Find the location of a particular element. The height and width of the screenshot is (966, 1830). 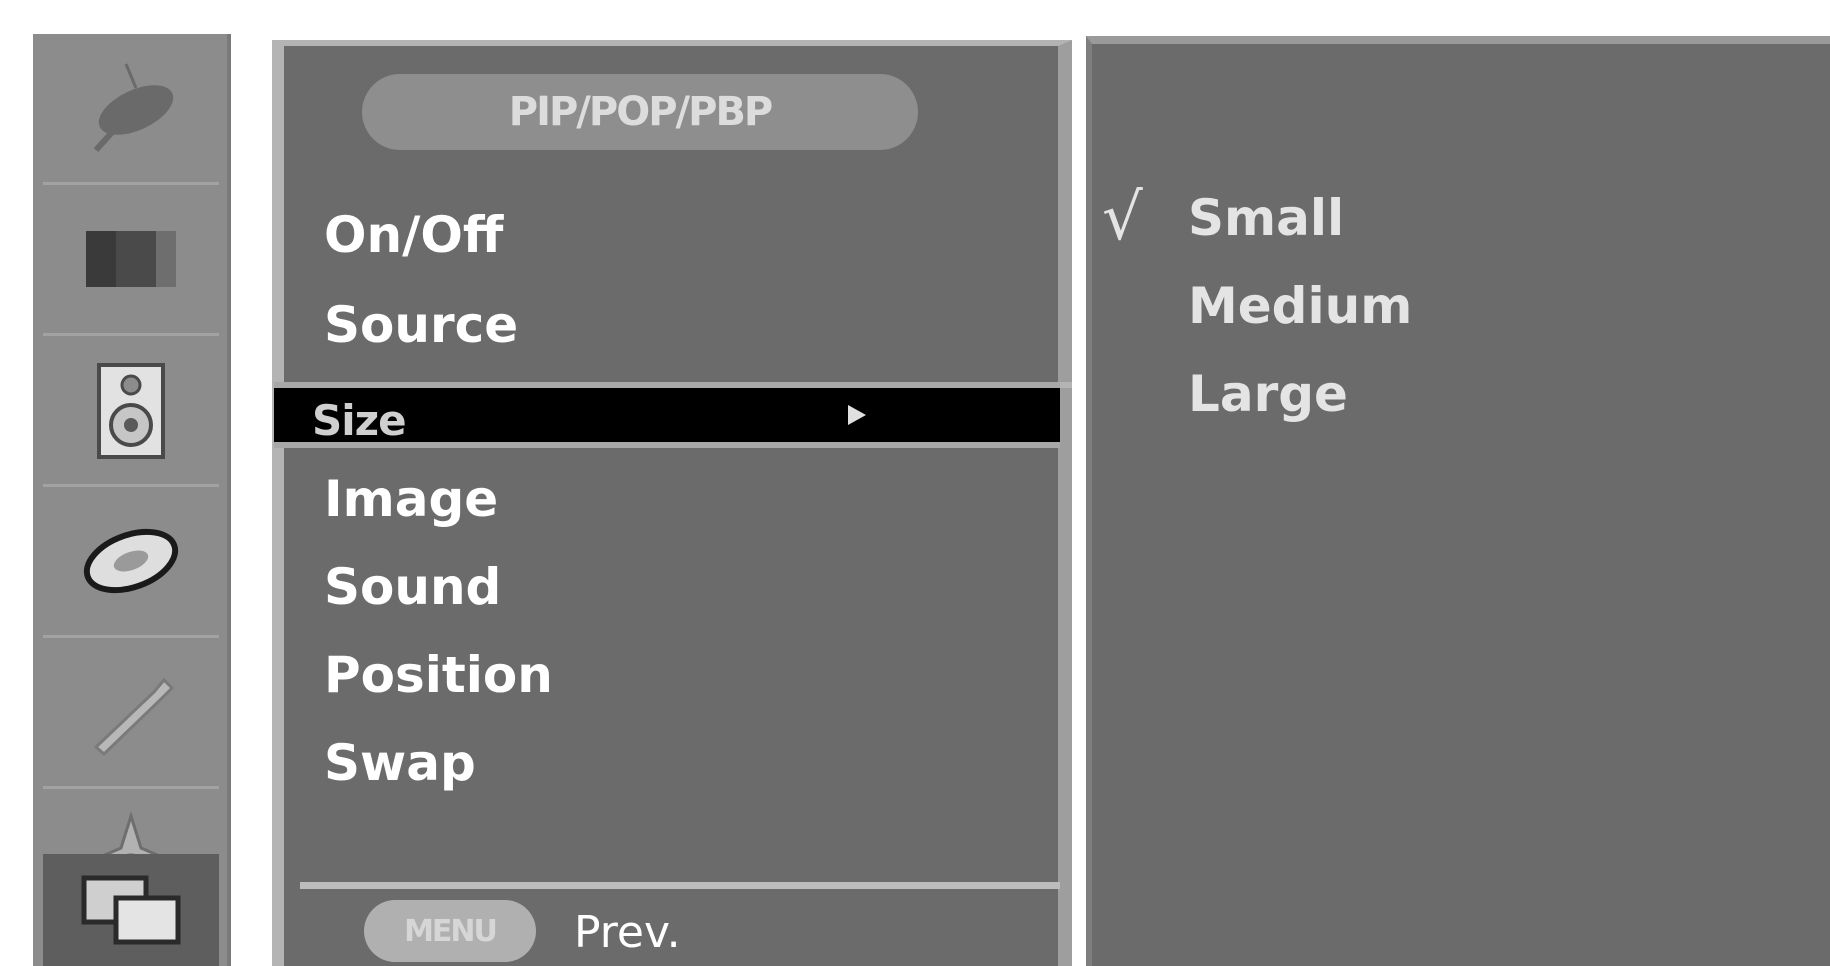

menu-item-size-label: Size is located at coordinates (359, 420).